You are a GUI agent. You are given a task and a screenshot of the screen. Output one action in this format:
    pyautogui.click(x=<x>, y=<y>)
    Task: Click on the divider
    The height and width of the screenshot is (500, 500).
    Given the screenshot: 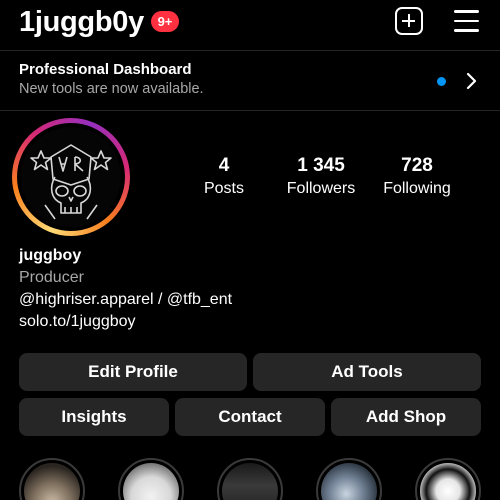 What is the action you would take?
    pyautogui.click(x=250, y=110)
    